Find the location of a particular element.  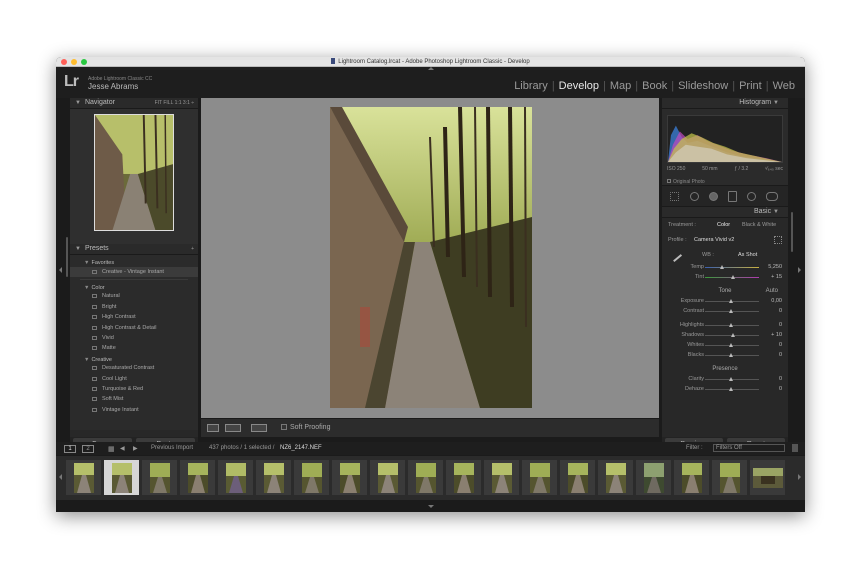

slider-blacks: Blacks 0 is located at coordinates (725, 355).